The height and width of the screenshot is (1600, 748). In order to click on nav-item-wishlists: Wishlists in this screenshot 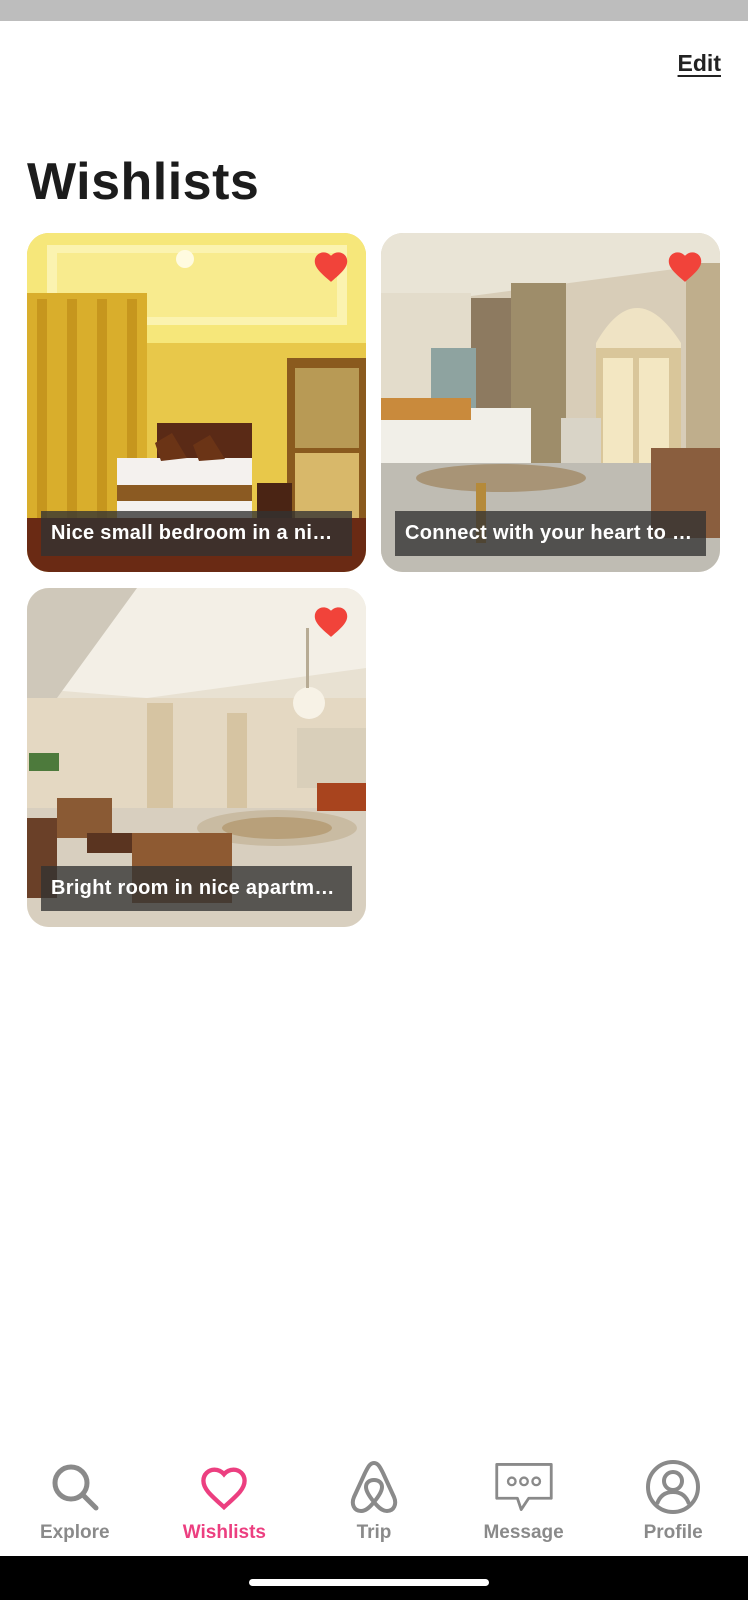, I will do `click(225, 1498)`.